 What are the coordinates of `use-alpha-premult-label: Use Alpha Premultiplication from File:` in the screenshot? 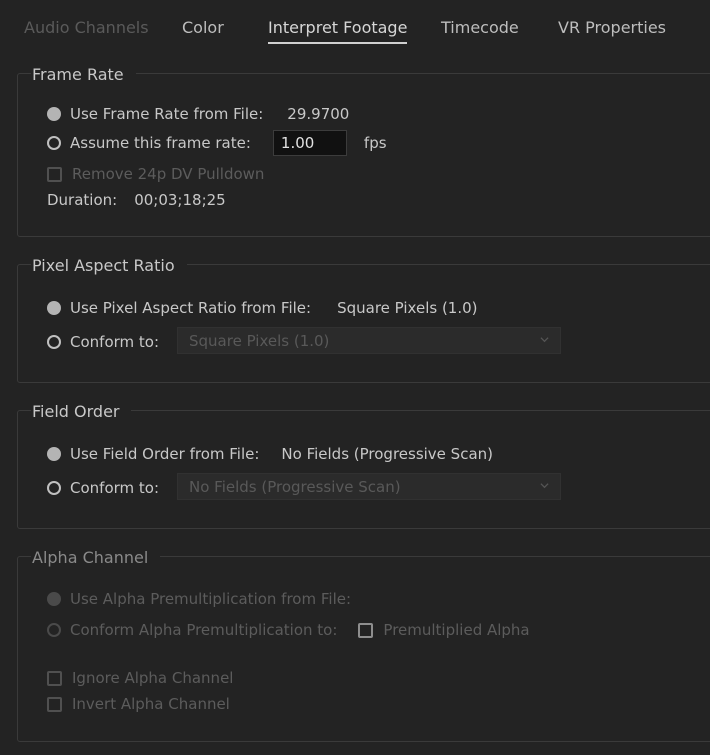 It's located at (211, 599).